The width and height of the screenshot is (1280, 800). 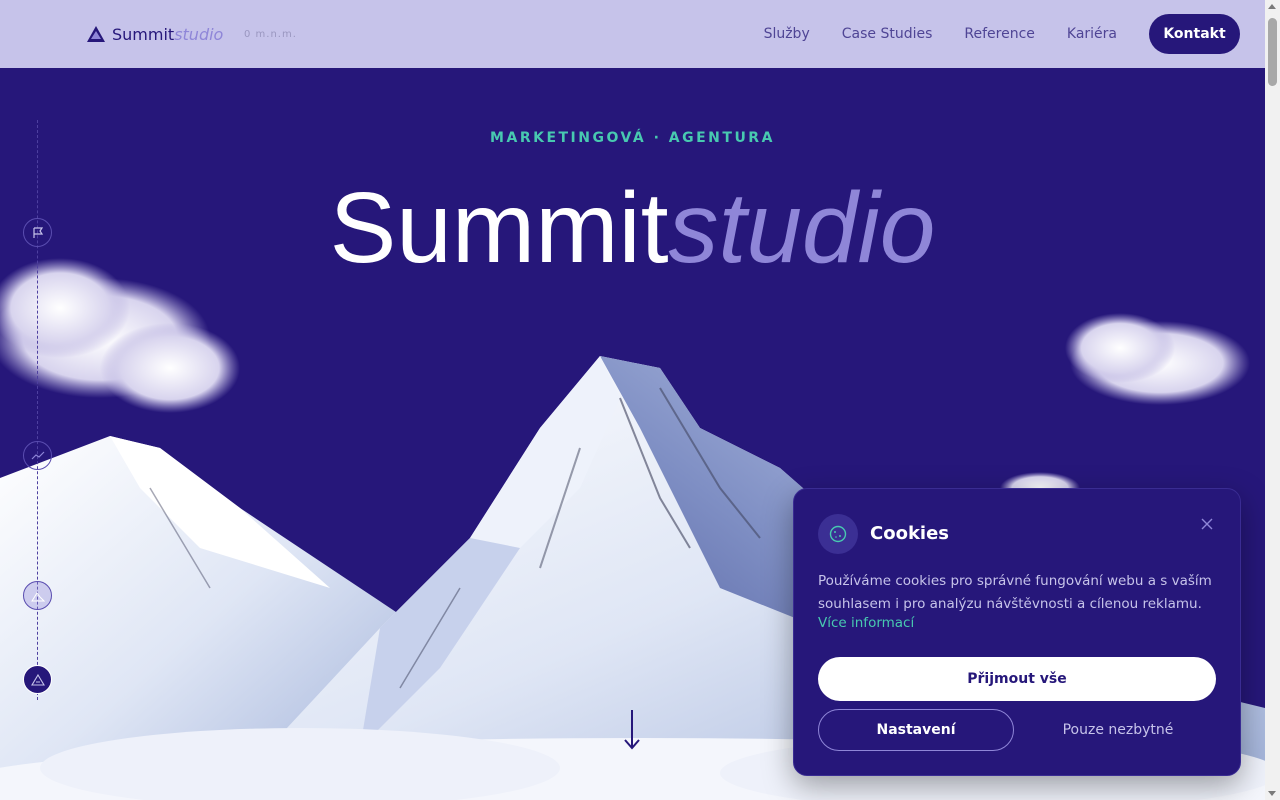 I want to click on side-nav-summit, so click(x=37, y=679).